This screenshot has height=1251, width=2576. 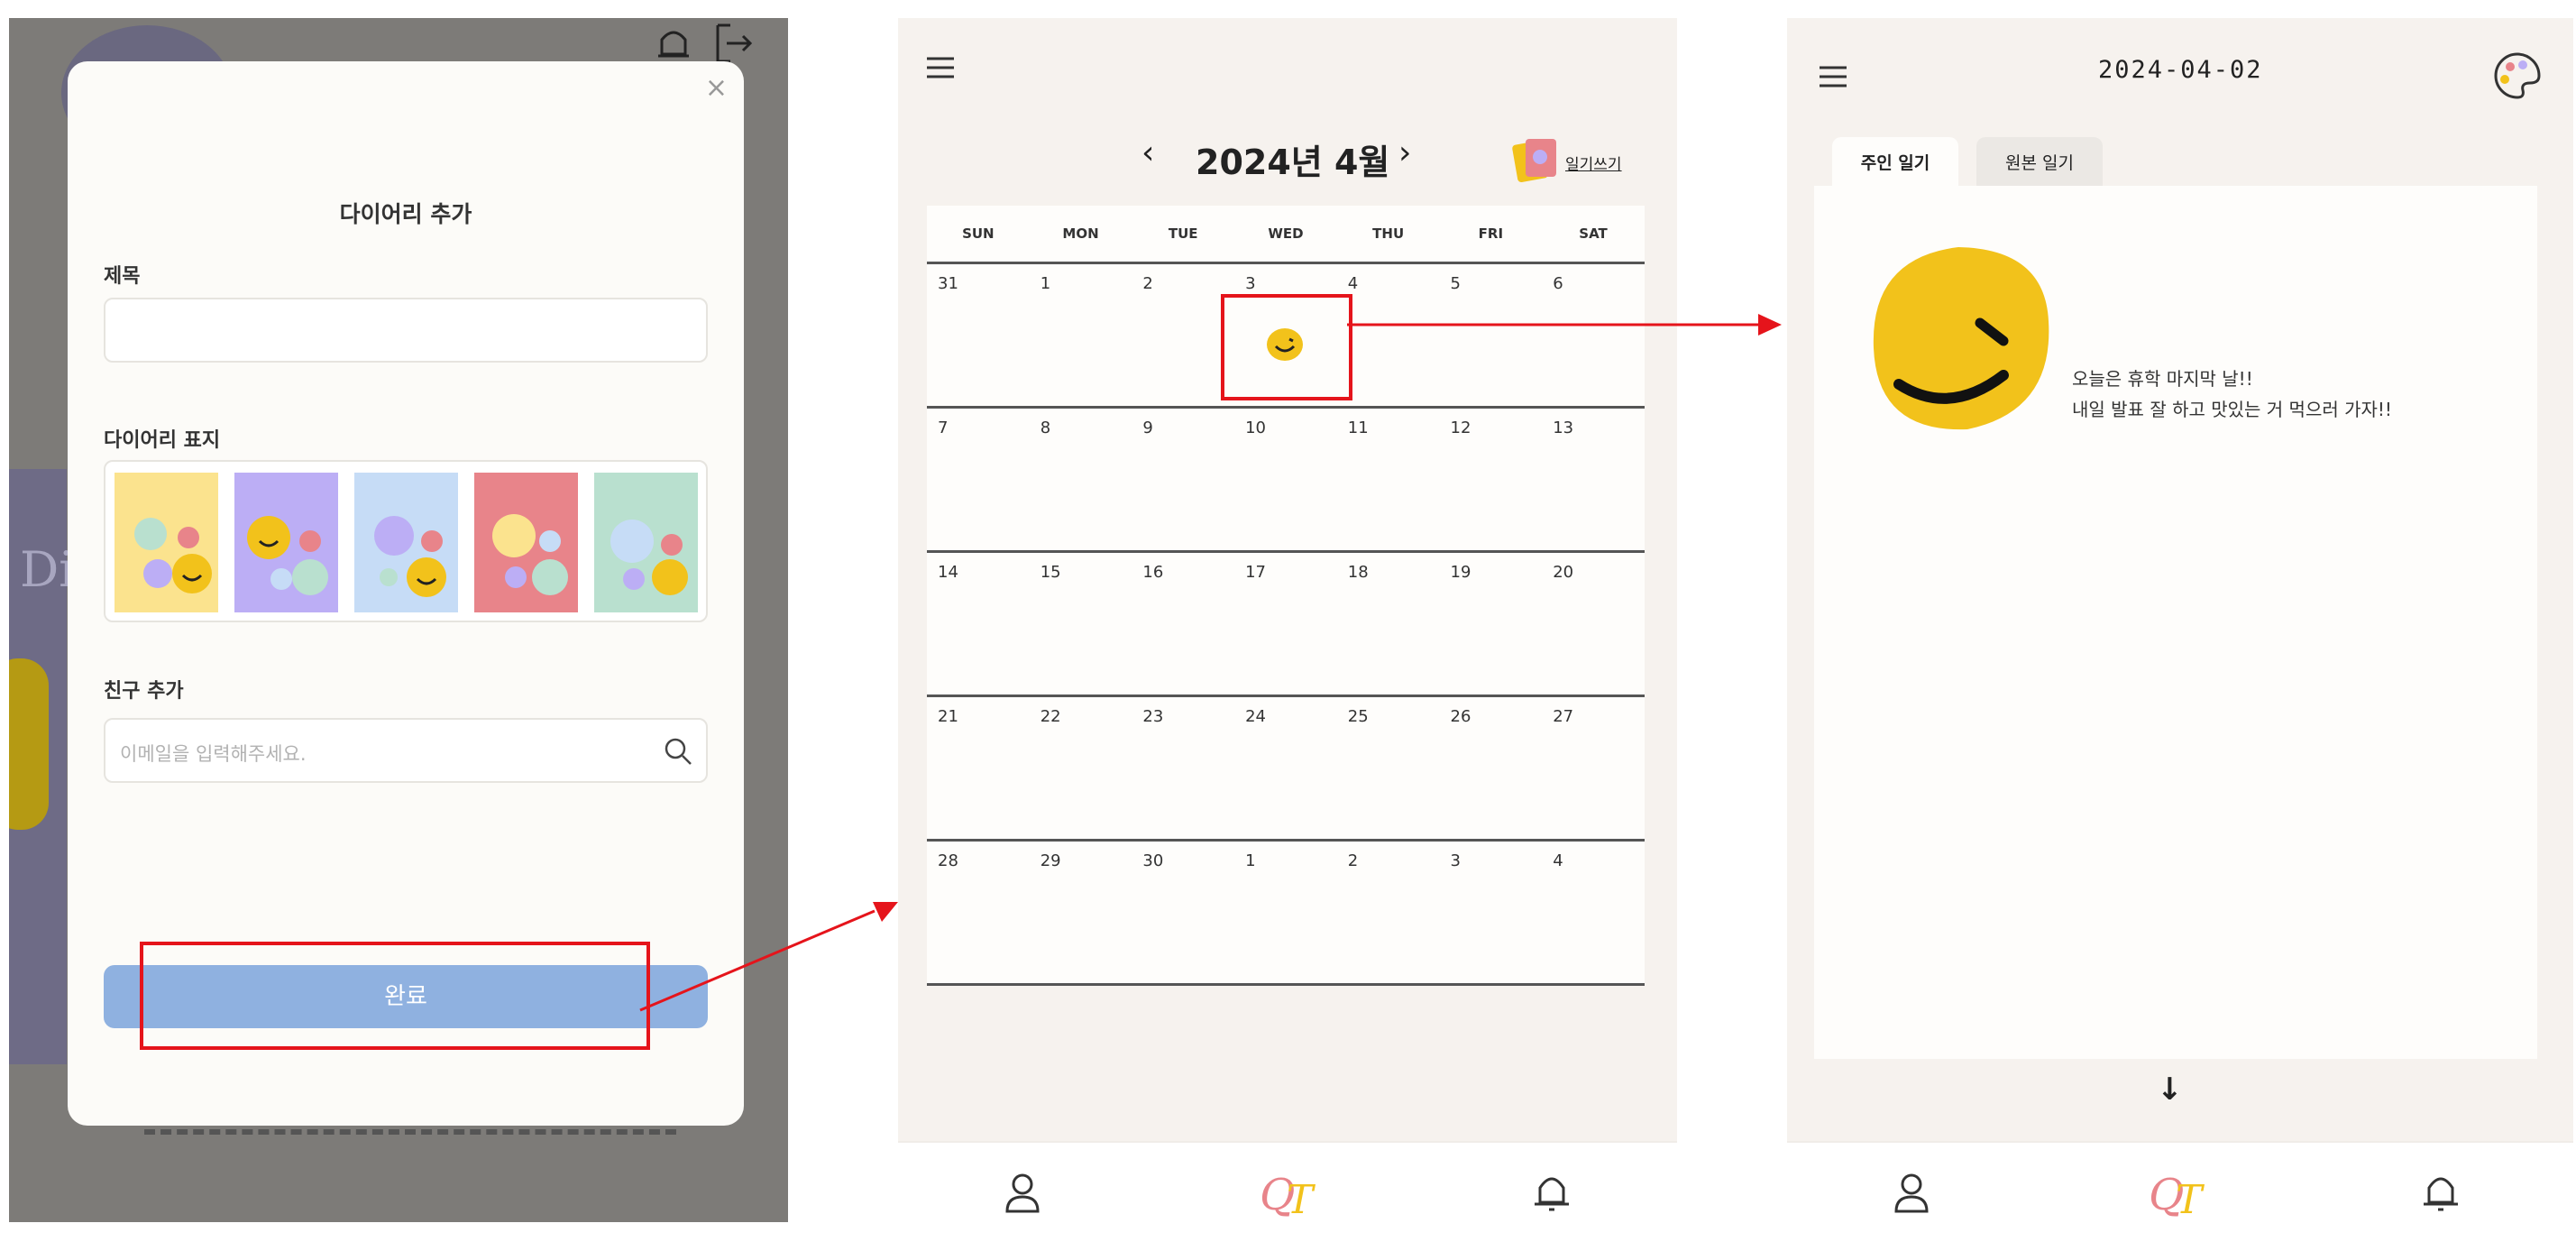 What do you see at coordinates (1050, 572) in the screenshot?
I see `calendar-day: 15` at bounding box center [1050, 572].